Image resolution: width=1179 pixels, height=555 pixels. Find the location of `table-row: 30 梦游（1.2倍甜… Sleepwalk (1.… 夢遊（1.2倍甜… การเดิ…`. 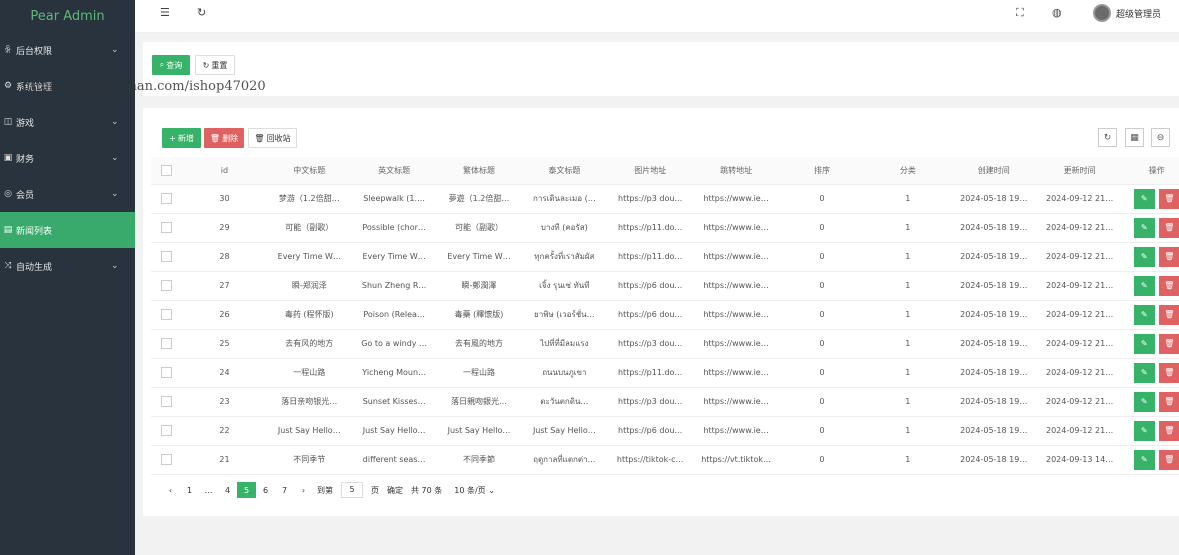

table-row: 30 梦游（1.2倍甜… Sleepwalk (1.… 夢遊（1.2倍甜… การเดิ… is located at coordinates (665, 199).